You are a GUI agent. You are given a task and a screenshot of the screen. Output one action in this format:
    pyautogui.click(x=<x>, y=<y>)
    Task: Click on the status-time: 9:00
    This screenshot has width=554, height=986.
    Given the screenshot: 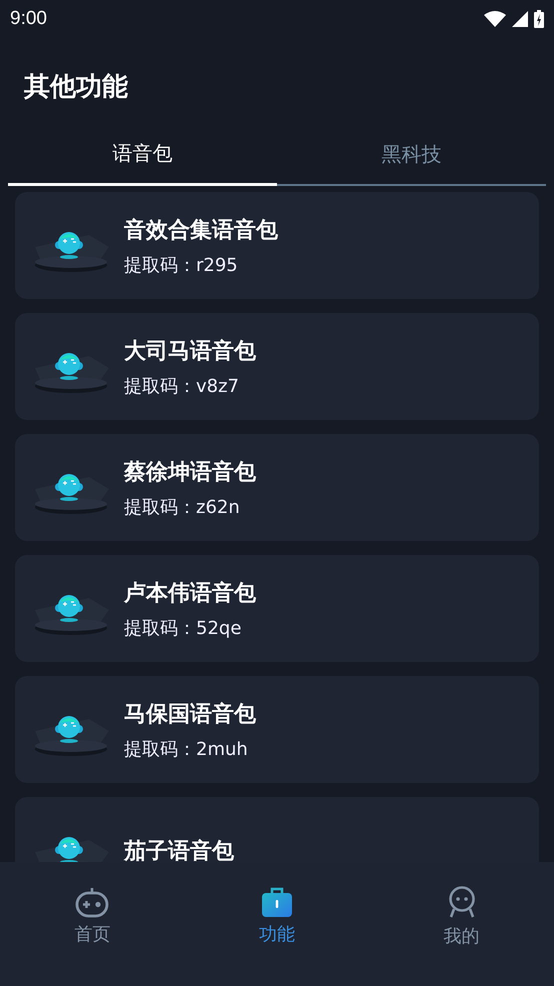 What is the action you would take?
    pyautogui.click(x=28, y=19)
    